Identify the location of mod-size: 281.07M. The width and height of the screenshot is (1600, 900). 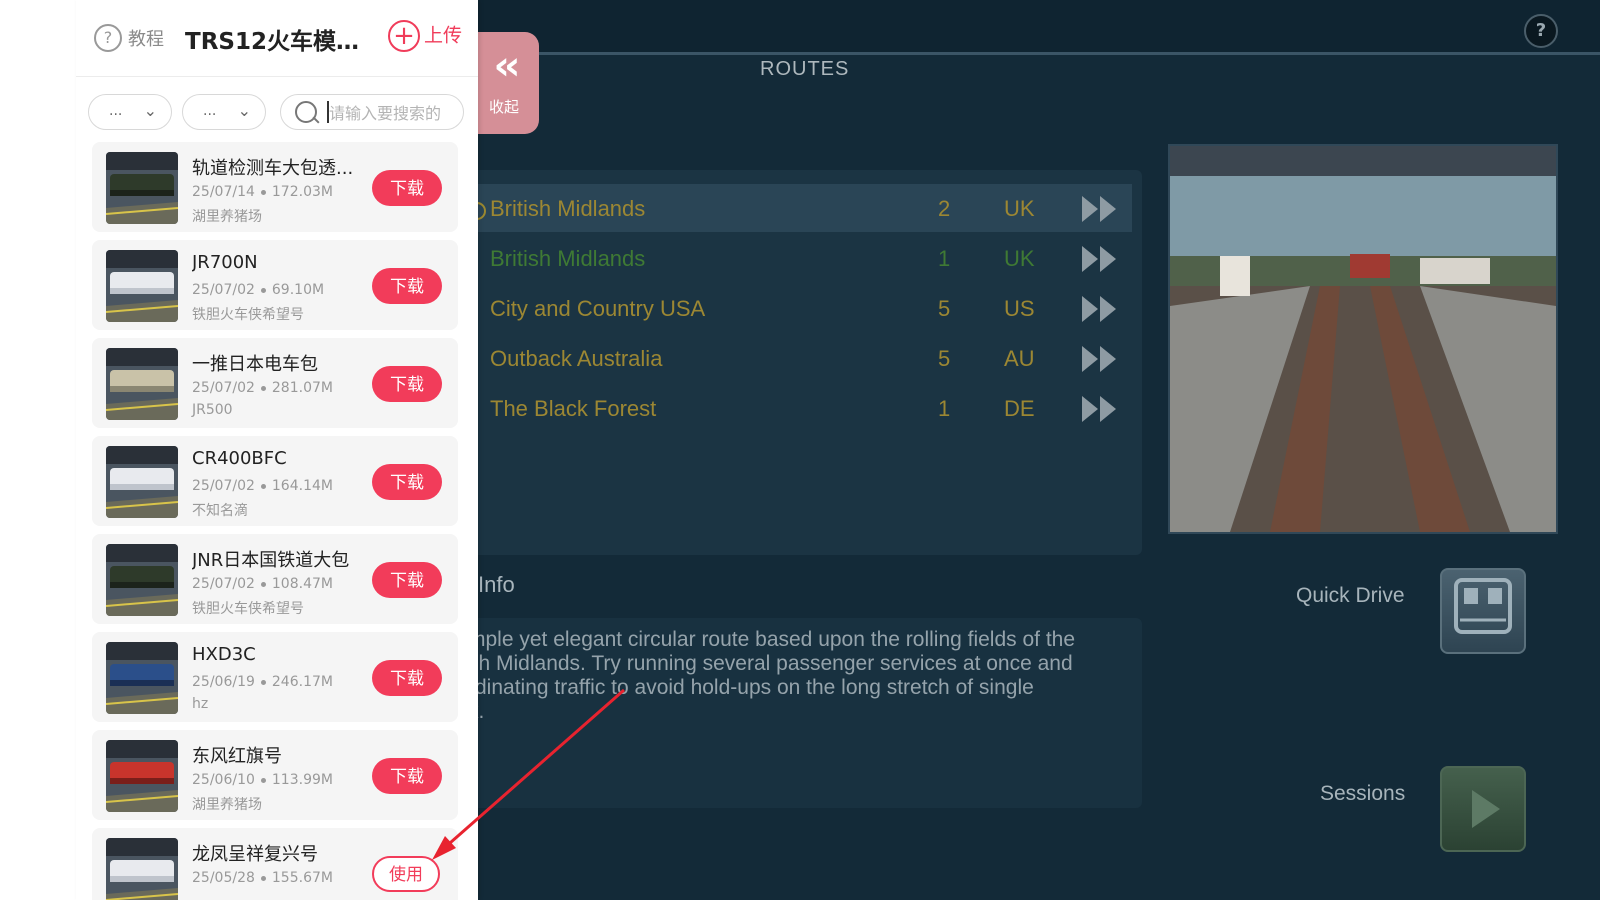
(302, 388).